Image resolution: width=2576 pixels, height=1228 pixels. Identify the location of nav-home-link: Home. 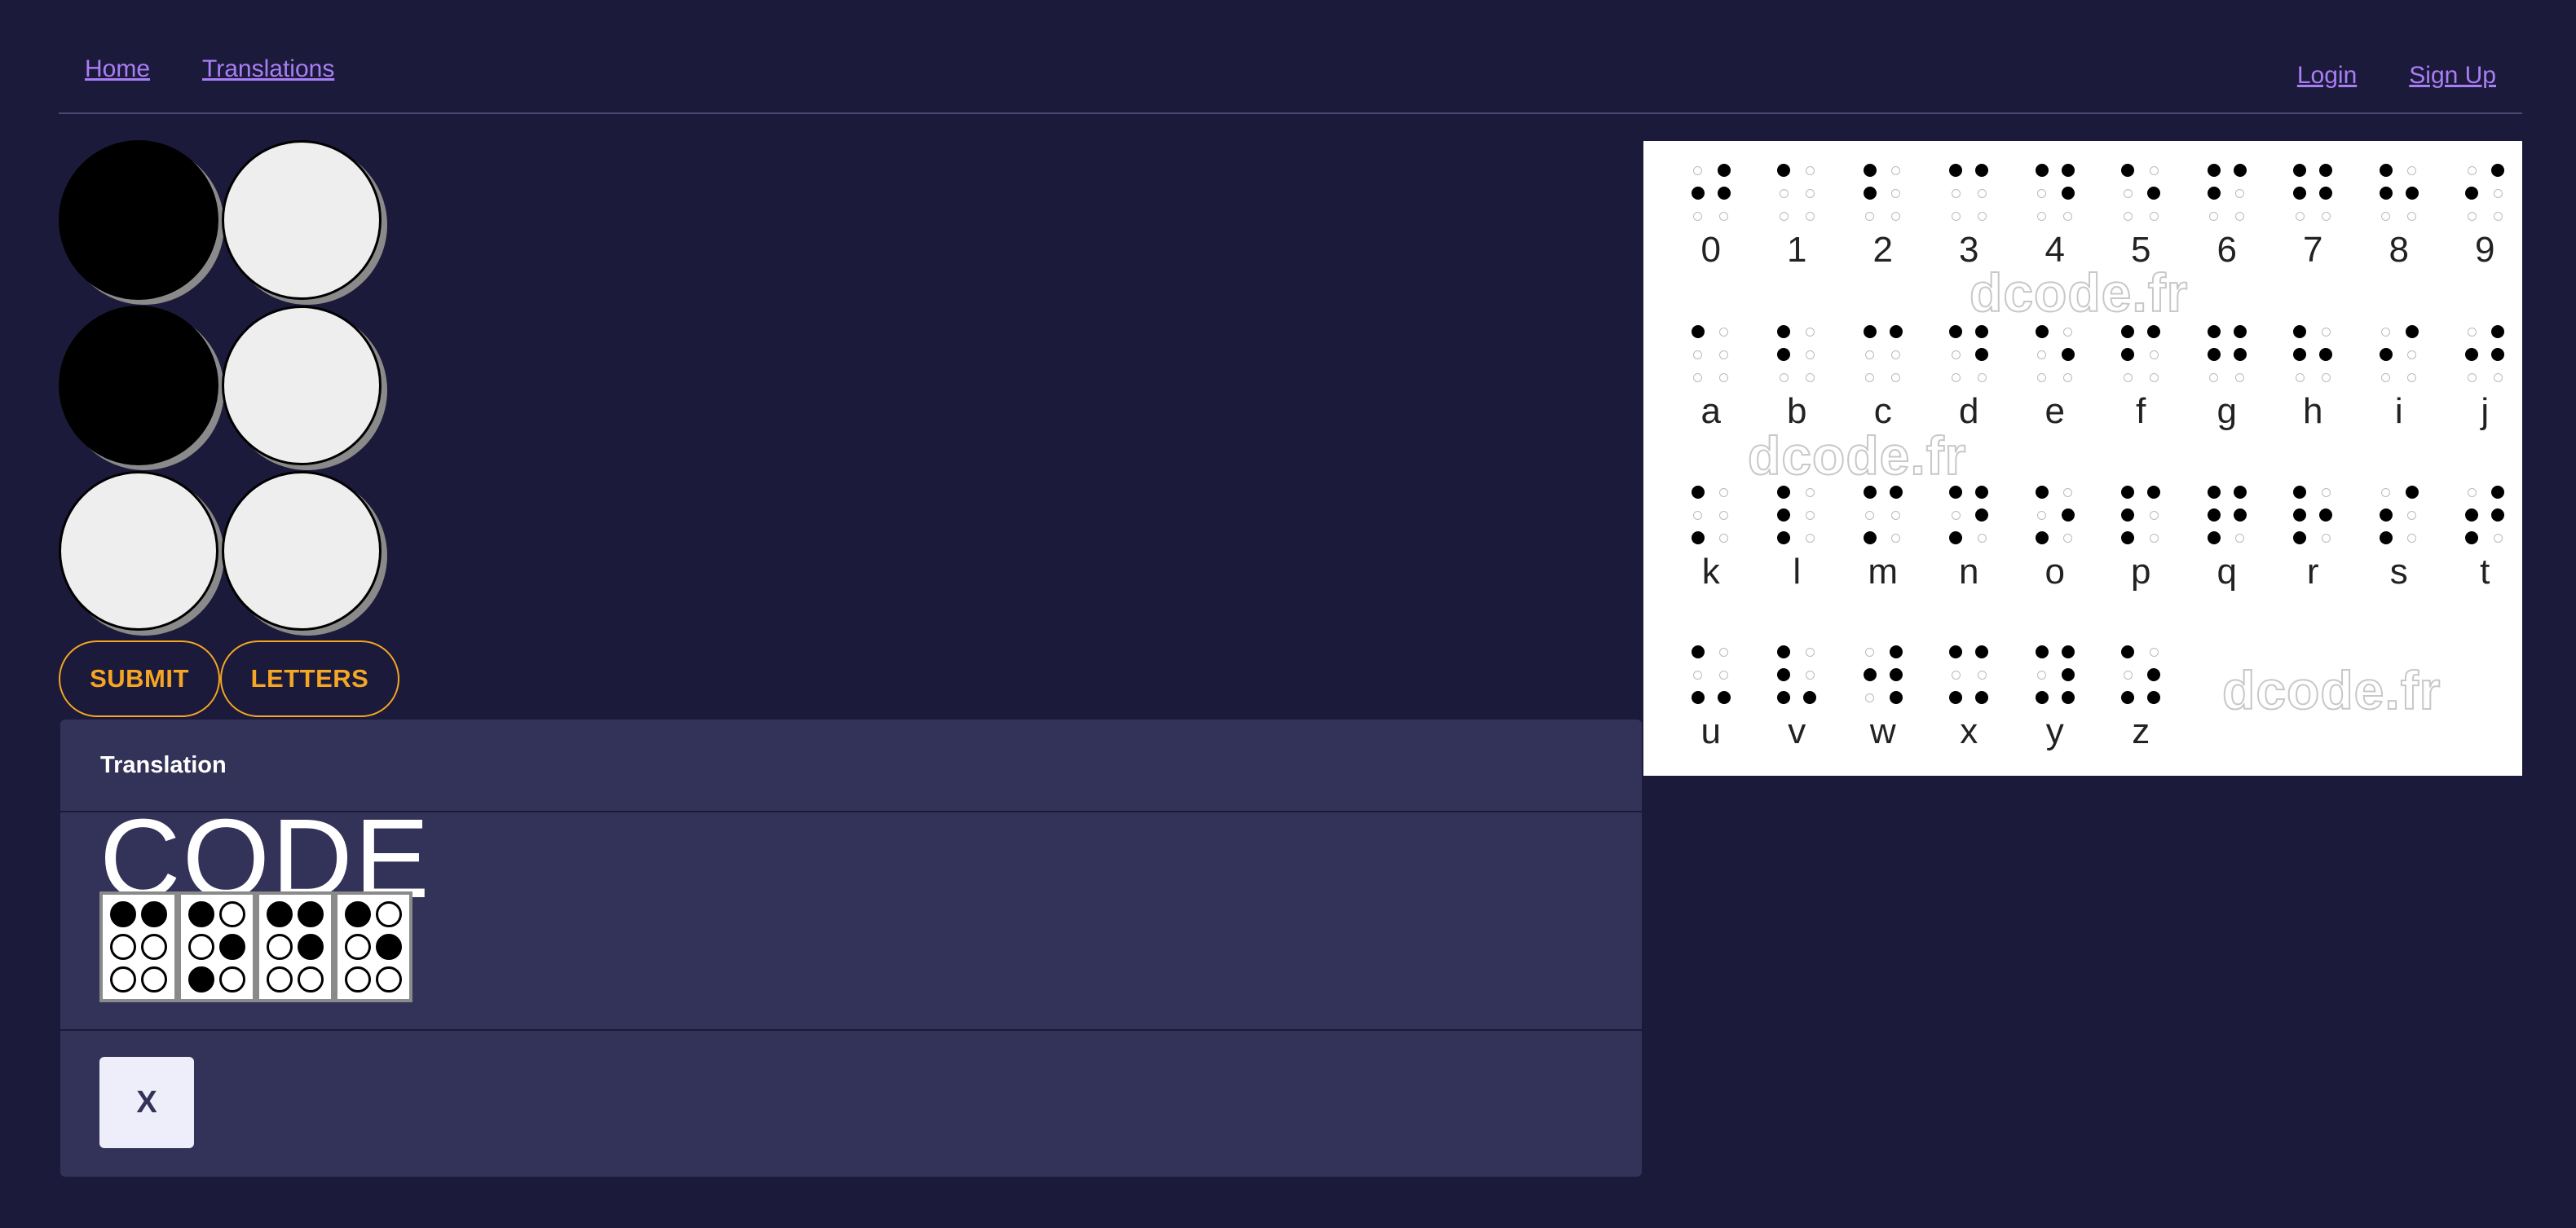
(117, 69).